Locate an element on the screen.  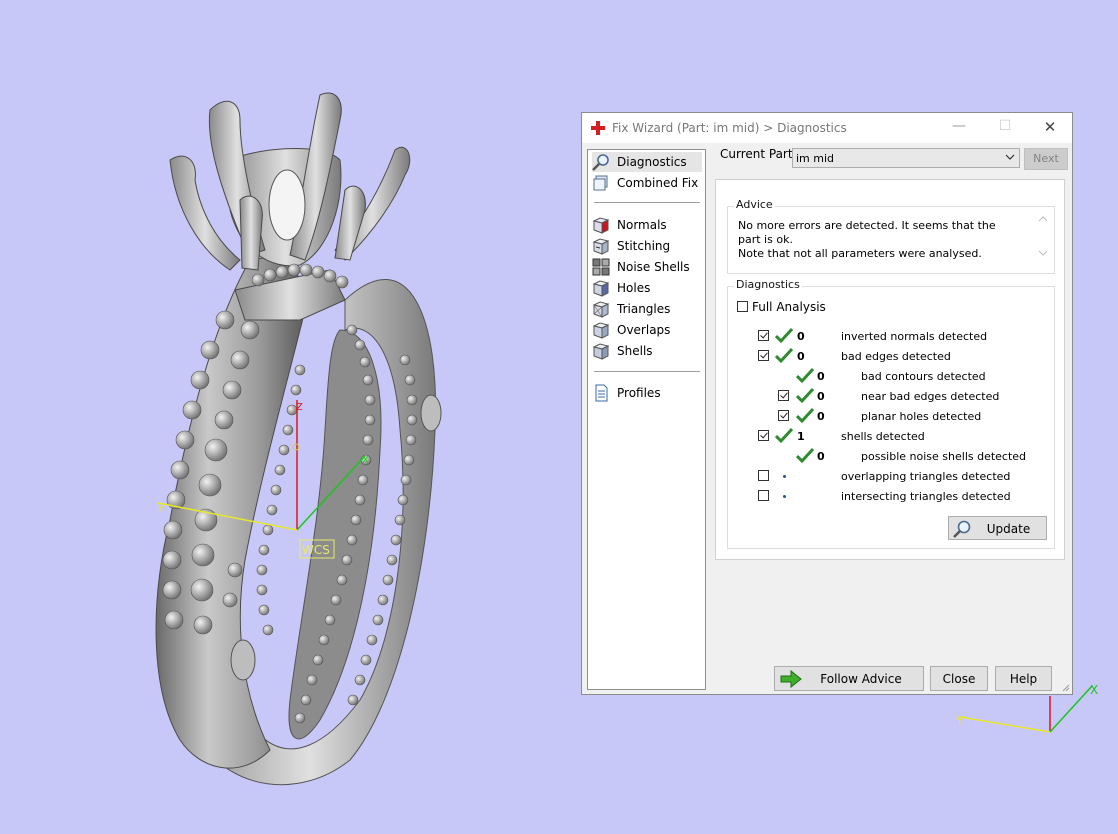
nav-label-overlaps: Overlaps is located at coordinates (644, 330).